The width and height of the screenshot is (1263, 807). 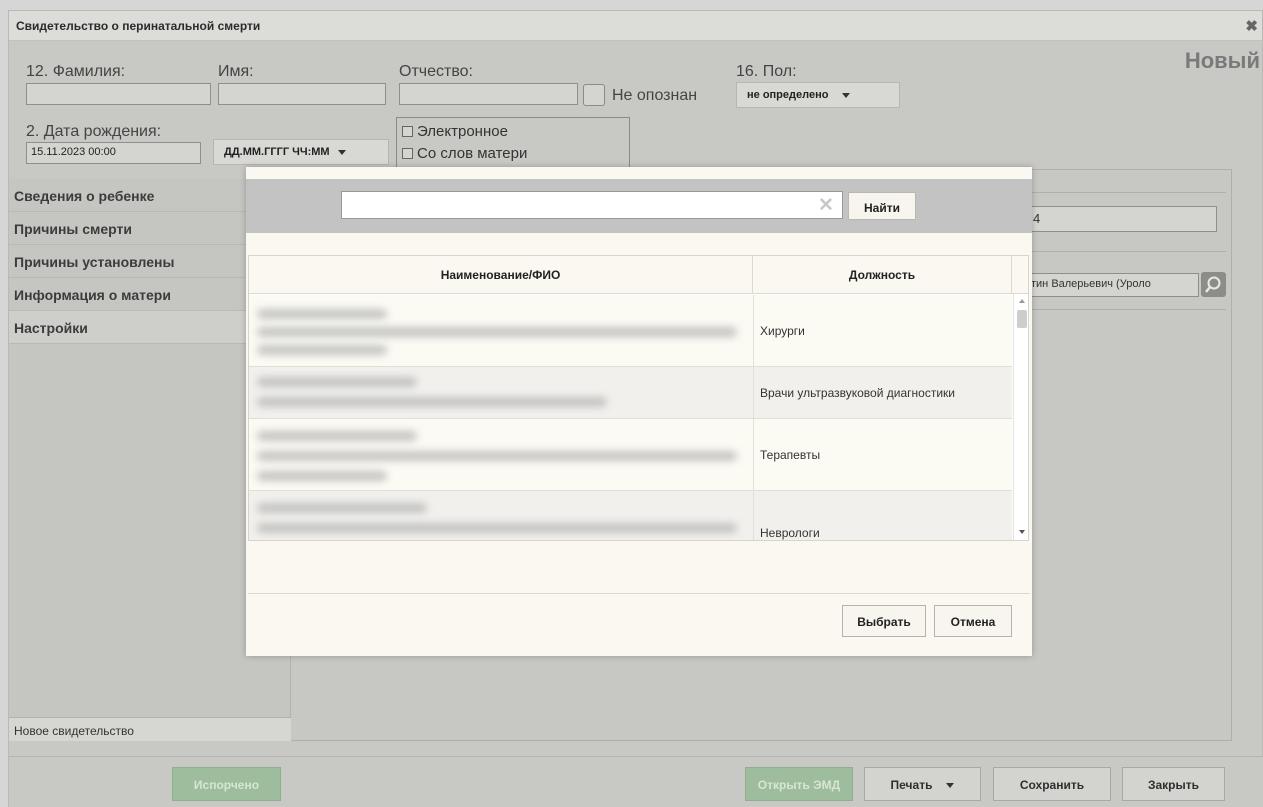 What do you see at coordinates (655, 95) in the screenshot?
I see `unidentified-label: Не опознан` at bounding box center [655, 95].